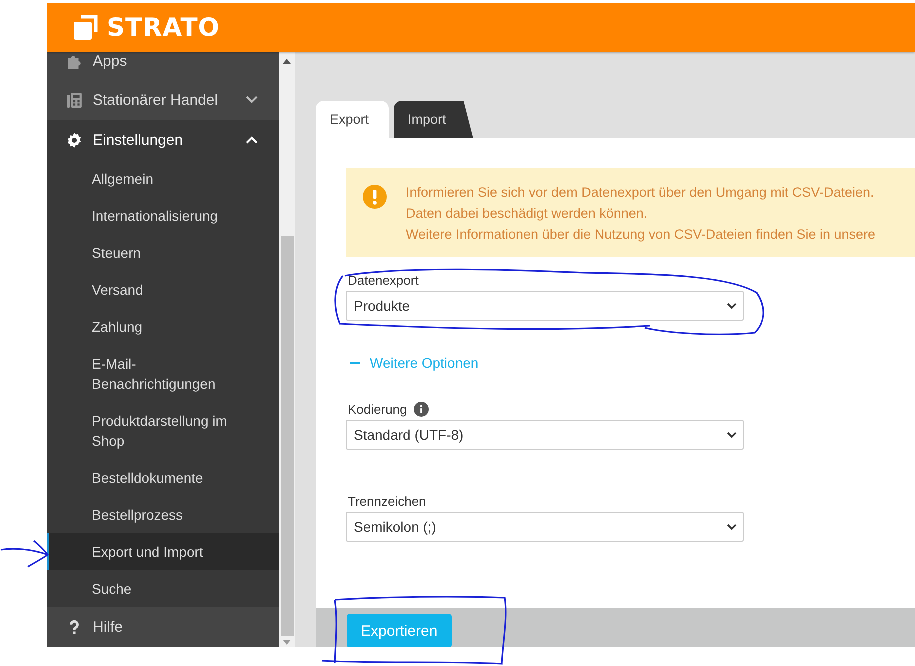 The width and height of the screenshot is (915, 666). Describe the element at coordinates (87, 27) in the screenshot. I see `logo-icon` at that location.